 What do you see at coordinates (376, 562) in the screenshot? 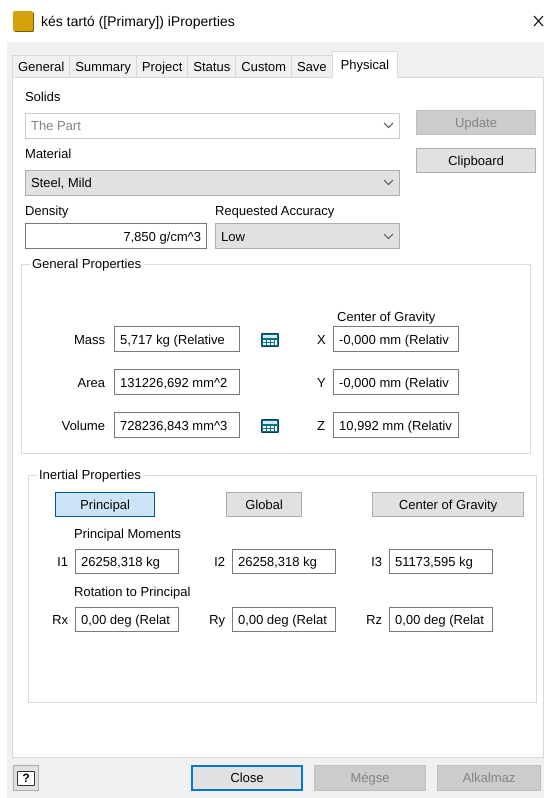
I see `field-label: I3` at bounding box center [376, 562].